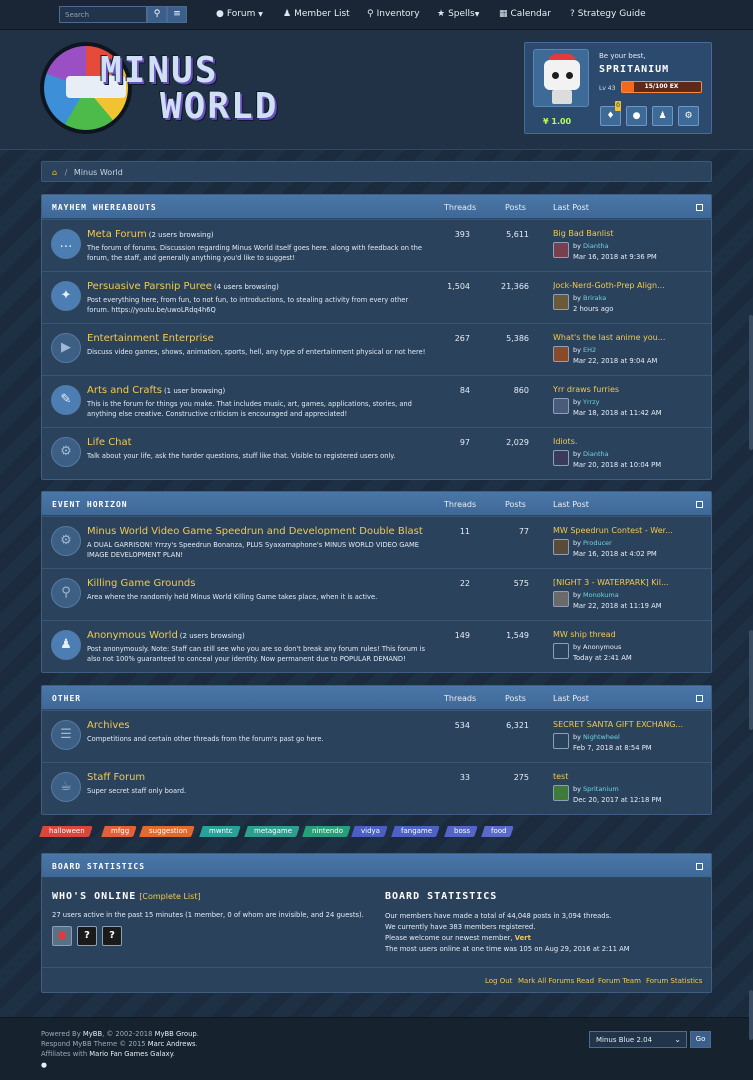 This screenshot has width=753, height=1080. I want to click on last-poster-link: EH2, so click(589, 350).